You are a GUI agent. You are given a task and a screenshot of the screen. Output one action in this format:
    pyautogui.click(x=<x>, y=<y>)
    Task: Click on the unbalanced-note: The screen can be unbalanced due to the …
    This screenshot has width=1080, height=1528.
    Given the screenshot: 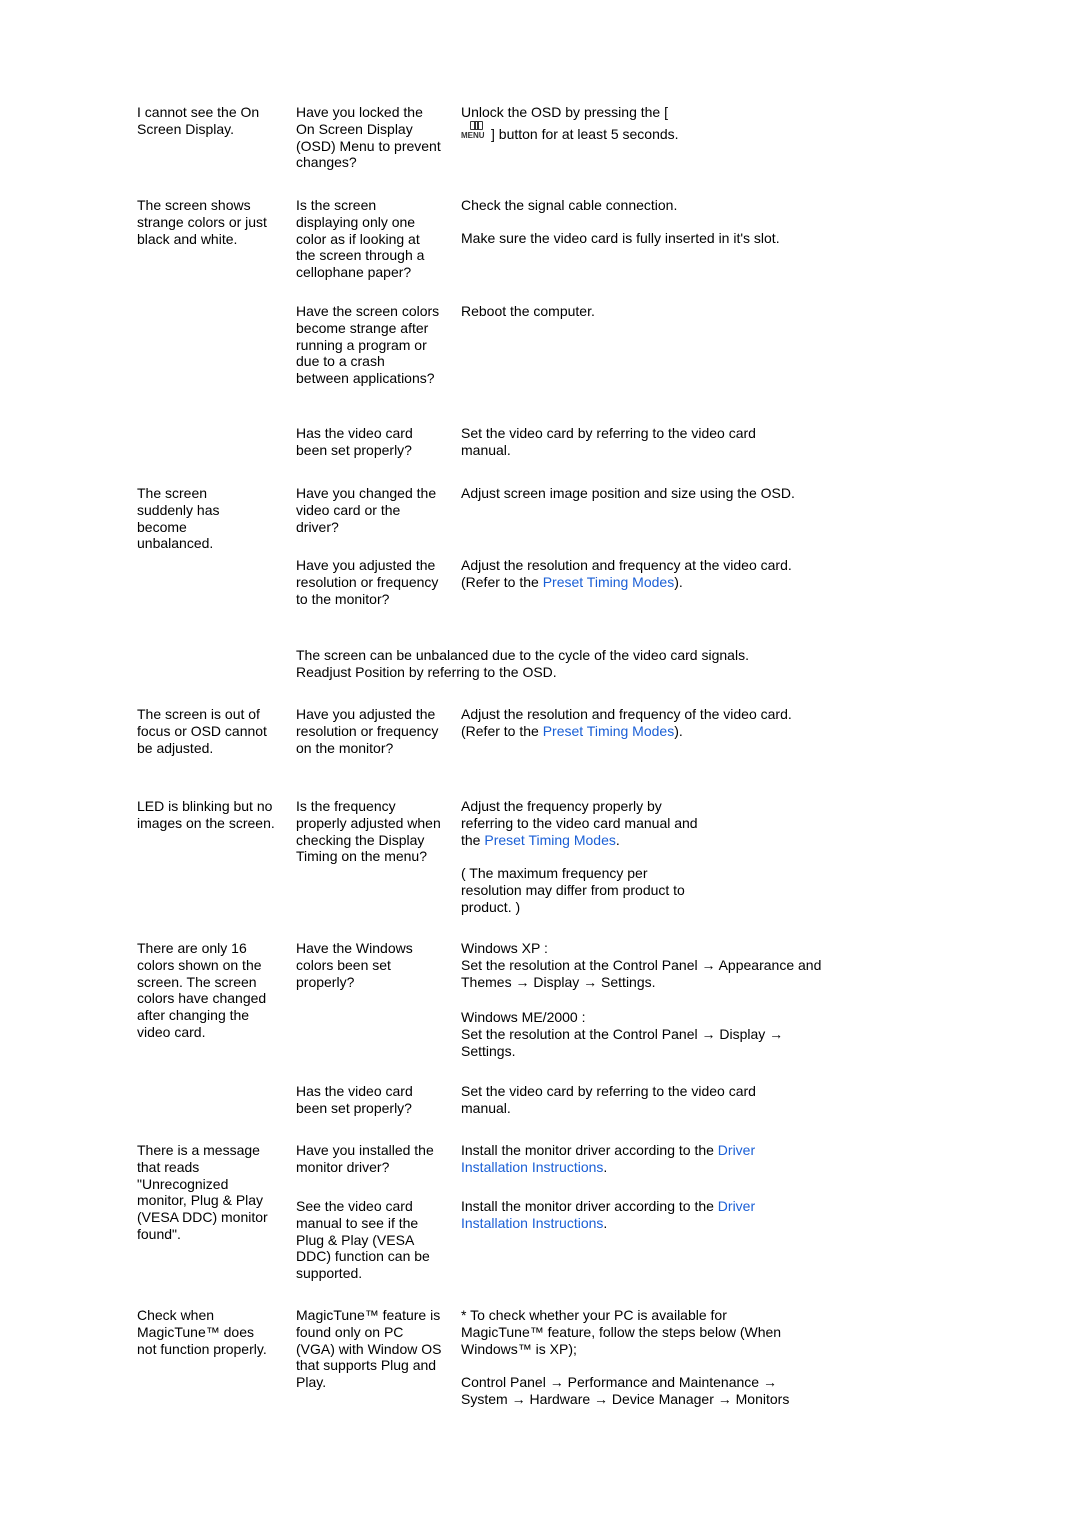 What is the action you would take?
    pyautogui.click(x=522, y=663)
    